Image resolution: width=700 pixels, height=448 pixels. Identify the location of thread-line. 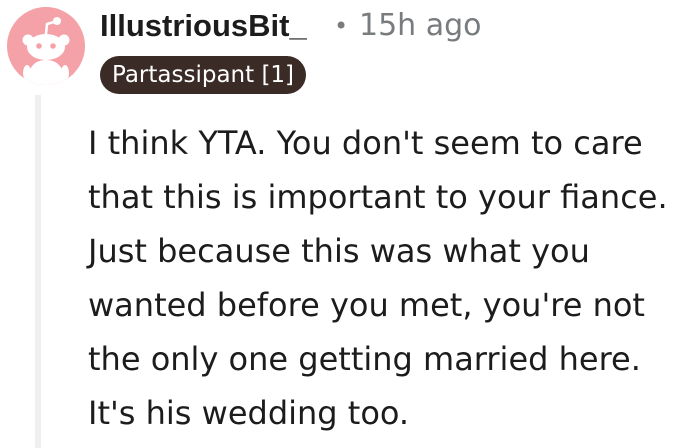
(38, 271).